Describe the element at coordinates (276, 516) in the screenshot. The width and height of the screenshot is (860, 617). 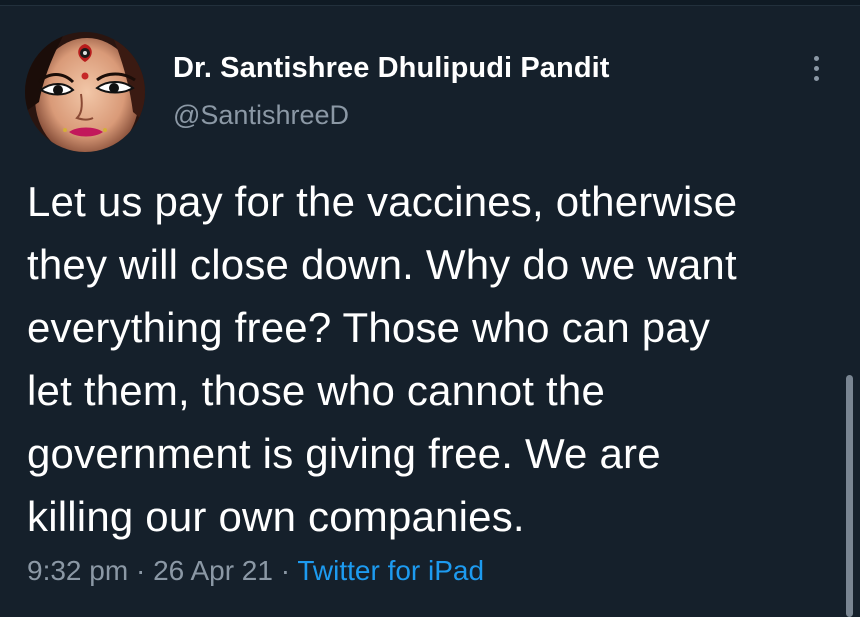
I see `tweet-text-line: killing our own companies.` at that location.